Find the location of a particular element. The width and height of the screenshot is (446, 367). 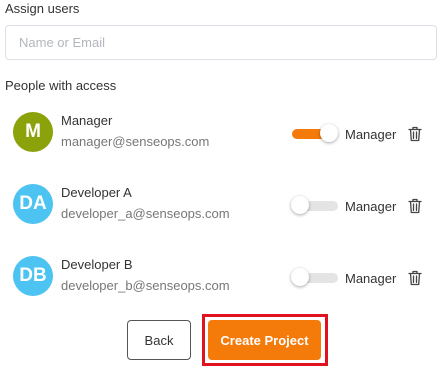

avatar: DA is located at coordinates (33, 204).